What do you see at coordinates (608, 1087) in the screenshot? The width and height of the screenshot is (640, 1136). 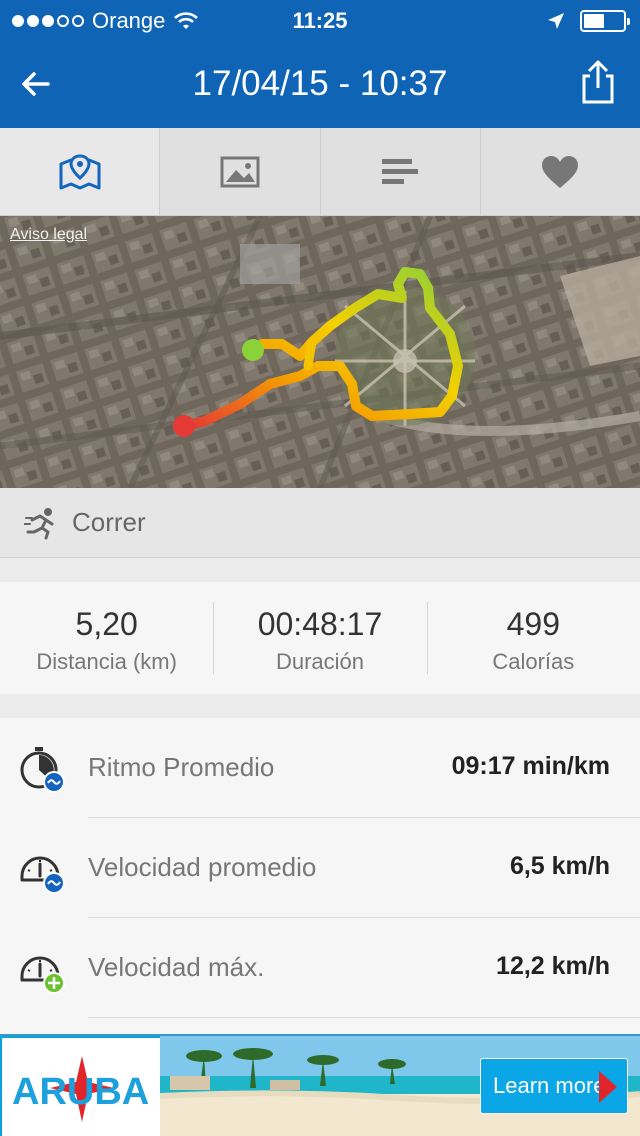 I see `play-arrow-icon` at bounding box center [608, 1087].